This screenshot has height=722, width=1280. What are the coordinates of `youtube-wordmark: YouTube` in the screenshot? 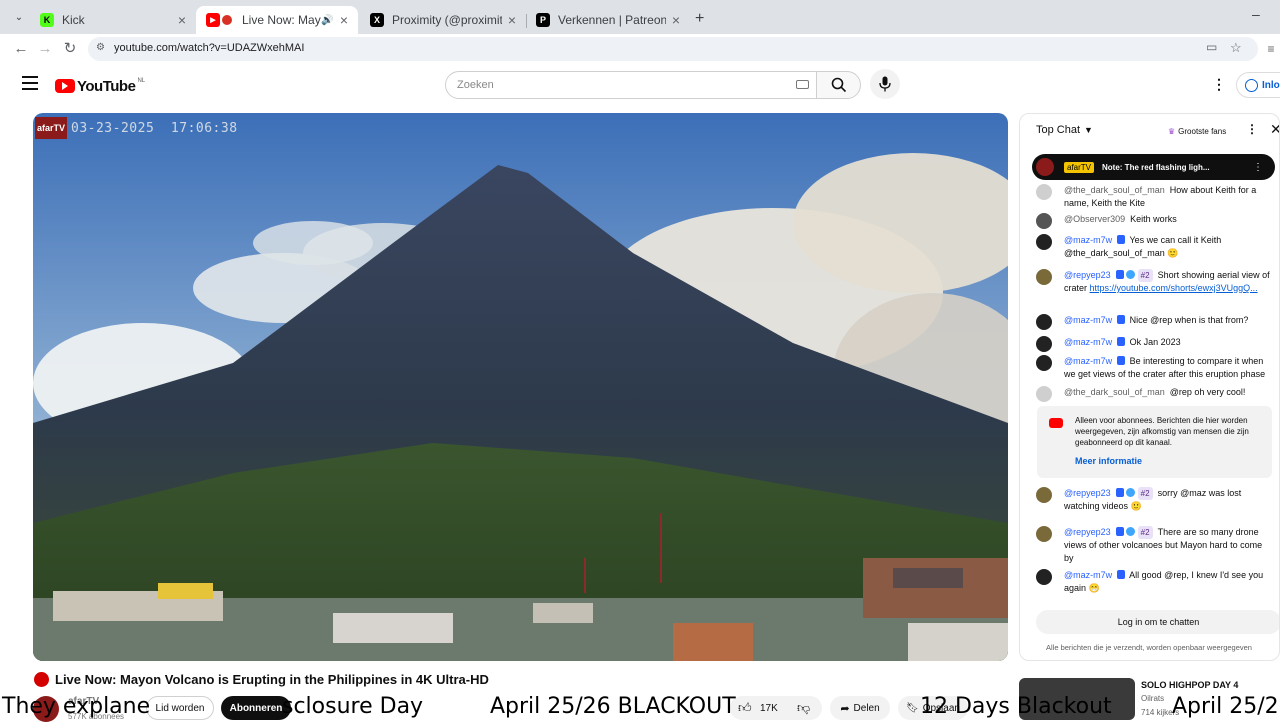 It's located at (106, 86).